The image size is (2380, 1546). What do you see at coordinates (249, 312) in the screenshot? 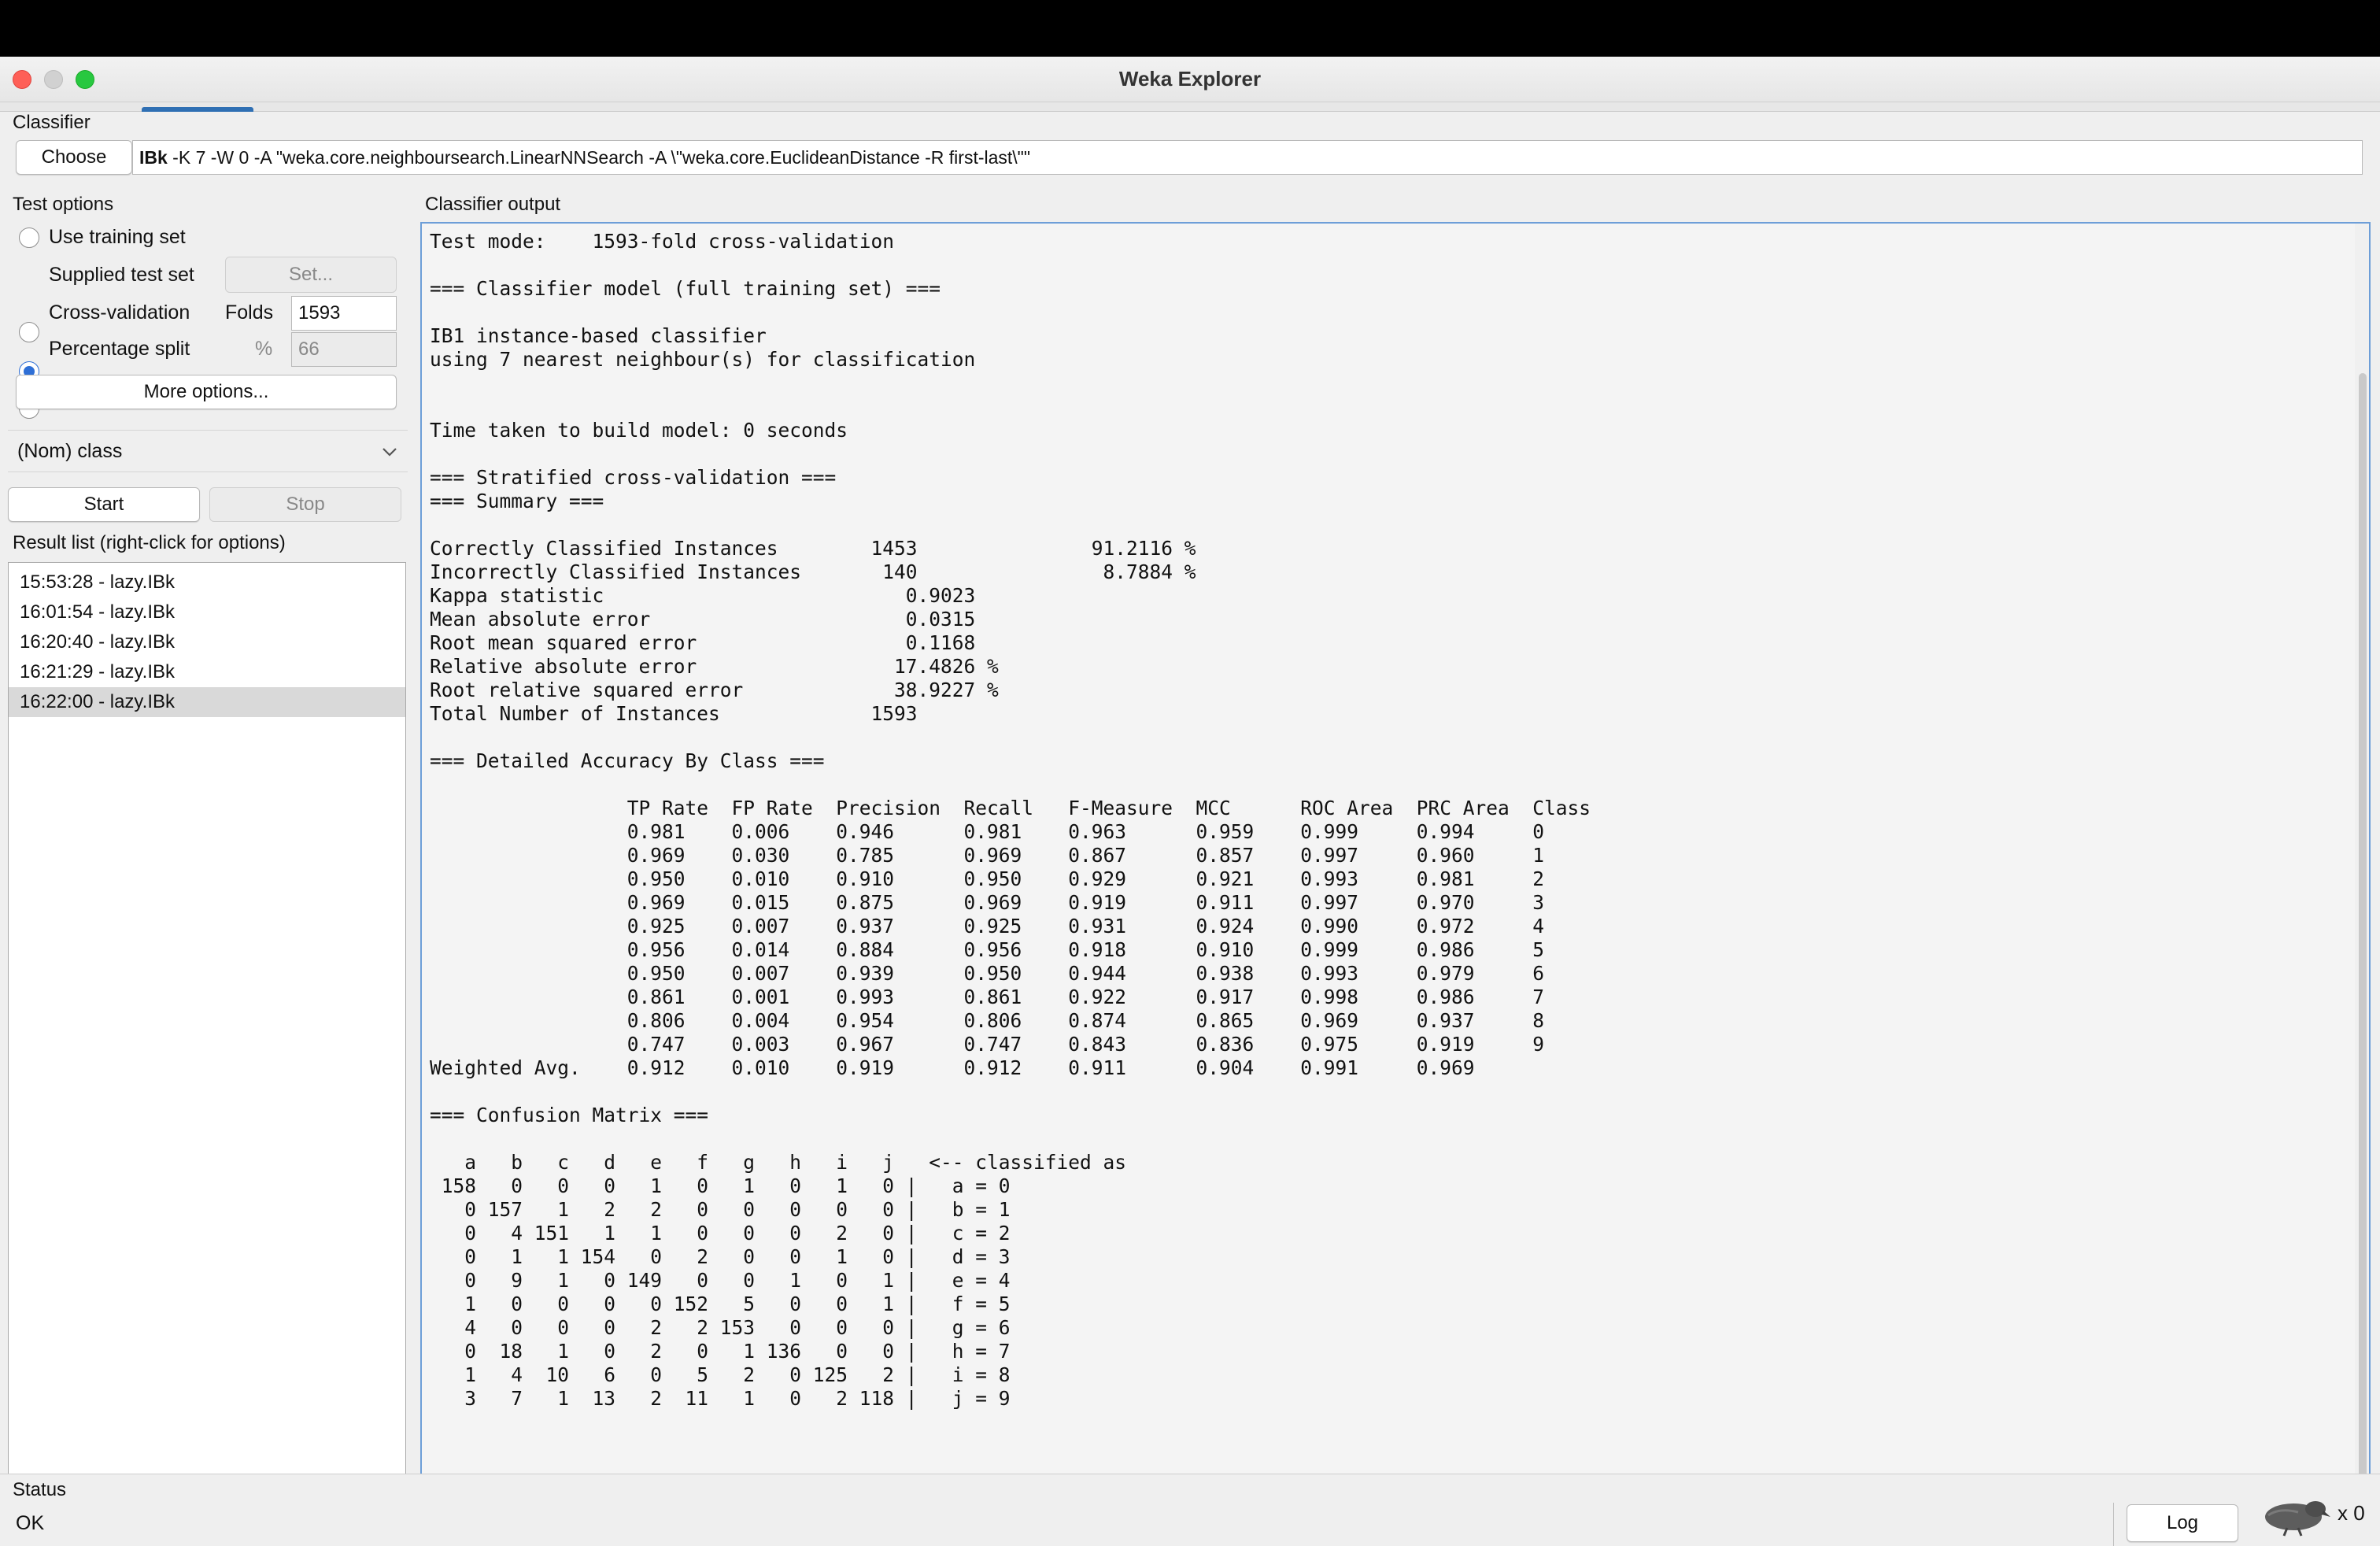
I see `folds-label: Folds` at bounding box center [249, 312].